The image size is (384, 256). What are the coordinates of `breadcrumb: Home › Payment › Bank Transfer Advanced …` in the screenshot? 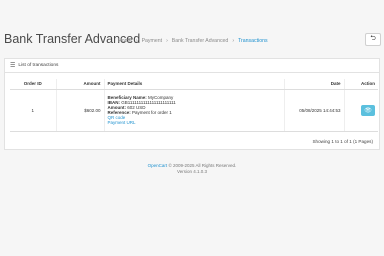 It's located at (193, 41).